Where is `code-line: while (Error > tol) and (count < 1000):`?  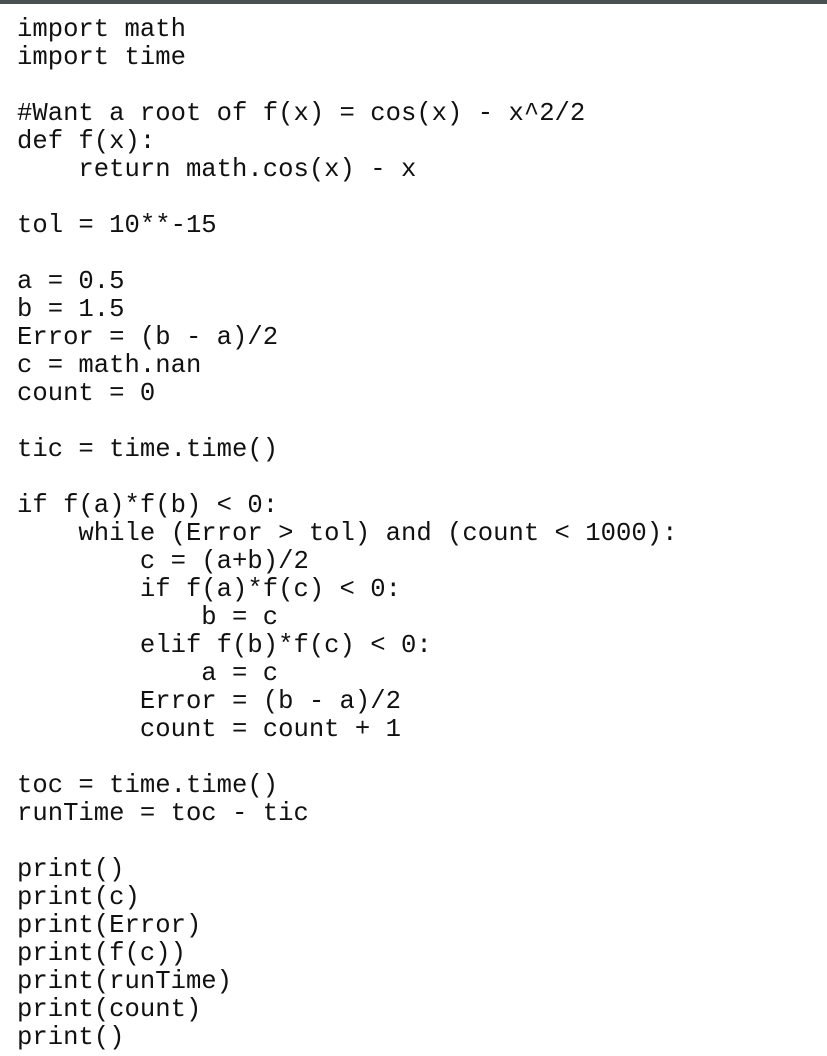 code-line: while (Error > tol) and (count < 1000): is located at coordinates (347, 533).